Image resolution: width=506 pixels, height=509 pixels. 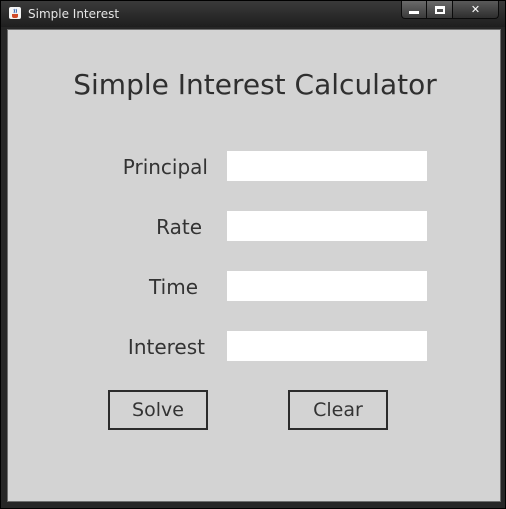 I want to click on minimize-button, so click(x=414, y=10).